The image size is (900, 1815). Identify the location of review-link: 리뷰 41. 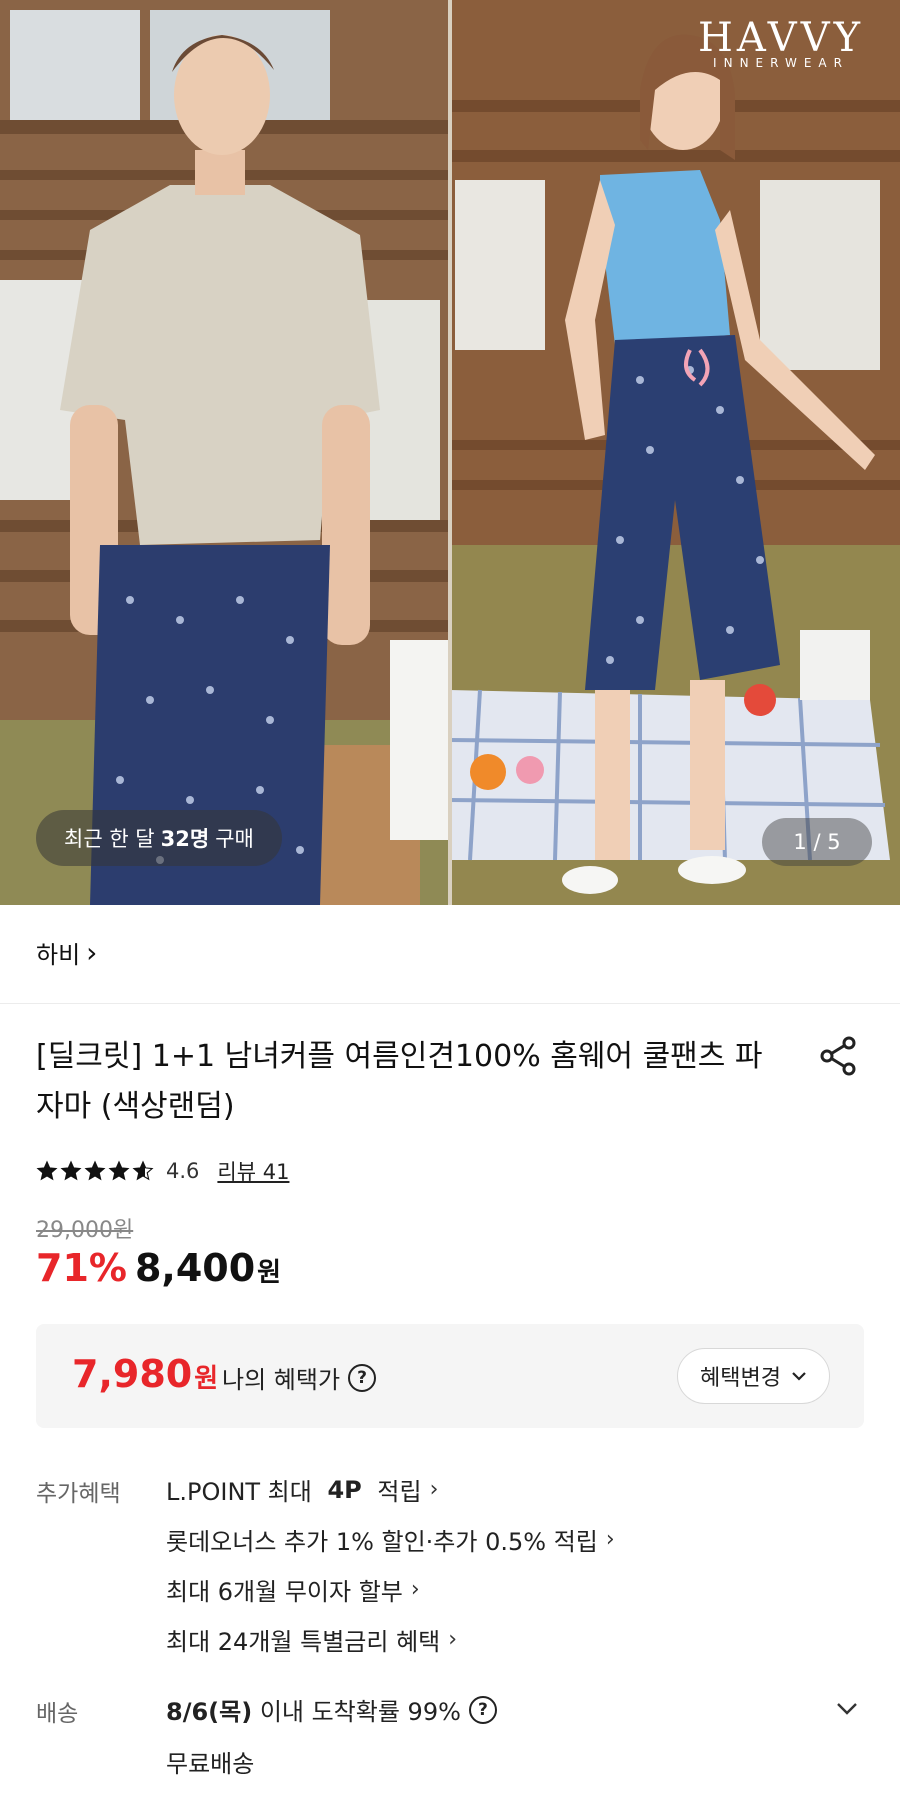
(253, 1171).